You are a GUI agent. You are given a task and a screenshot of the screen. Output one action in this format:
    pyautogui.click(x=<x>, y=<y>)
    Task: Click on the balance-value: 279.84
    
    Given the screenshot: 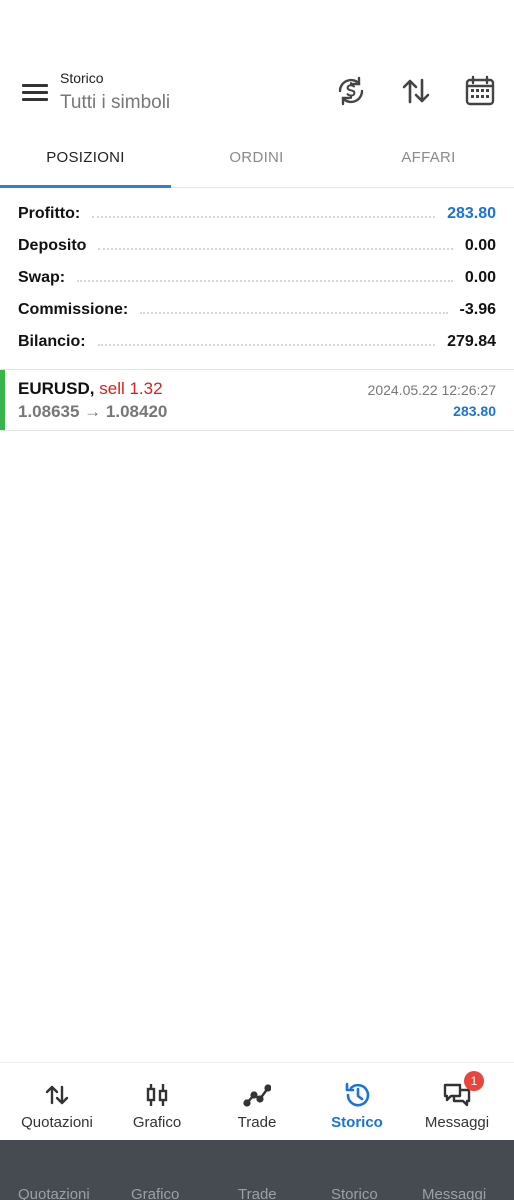 What is the action you would take?
    pyautogui.click(x=471, y=341)
    